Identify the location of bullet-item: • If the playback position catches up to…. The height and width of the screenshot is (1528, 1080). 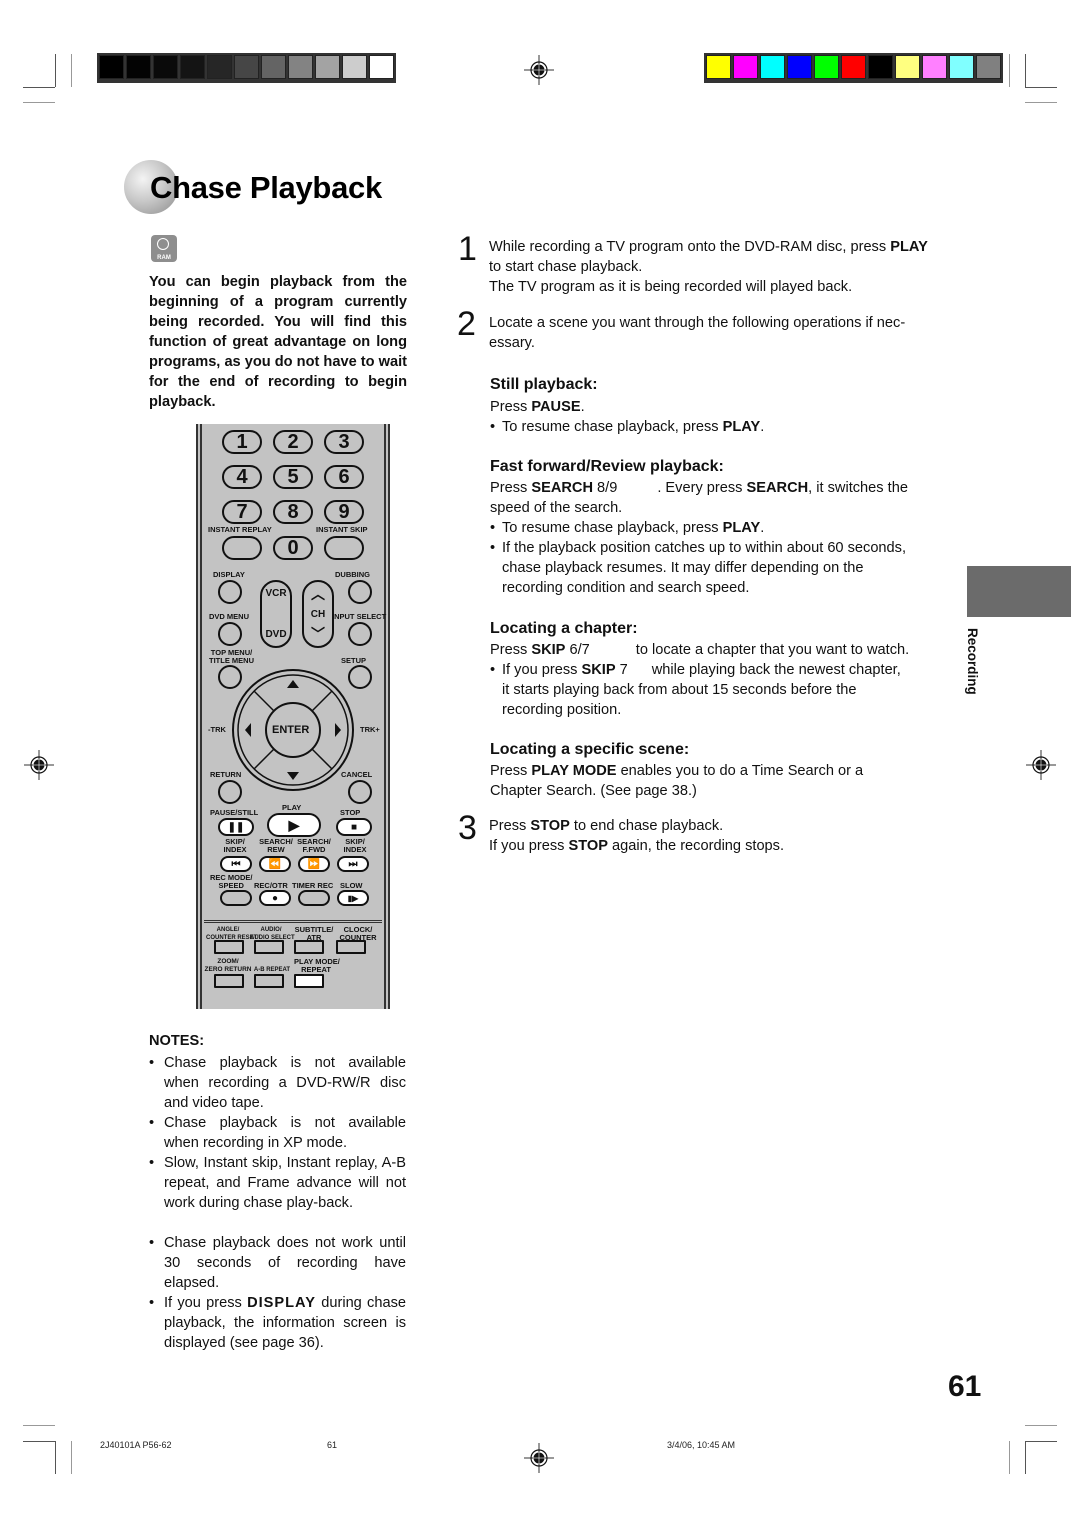
(698, 568).